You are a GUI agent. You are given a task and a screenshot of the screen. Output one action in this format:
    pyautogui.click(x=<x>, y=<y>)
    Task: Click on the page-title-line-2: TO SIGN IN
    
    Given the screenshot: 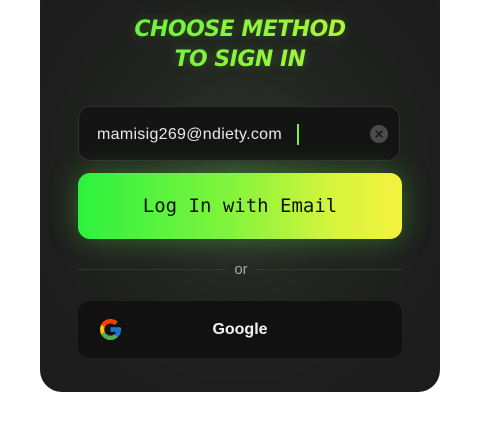 What is the action you would take?
    pyautogui.click(x=240, y=60)
    